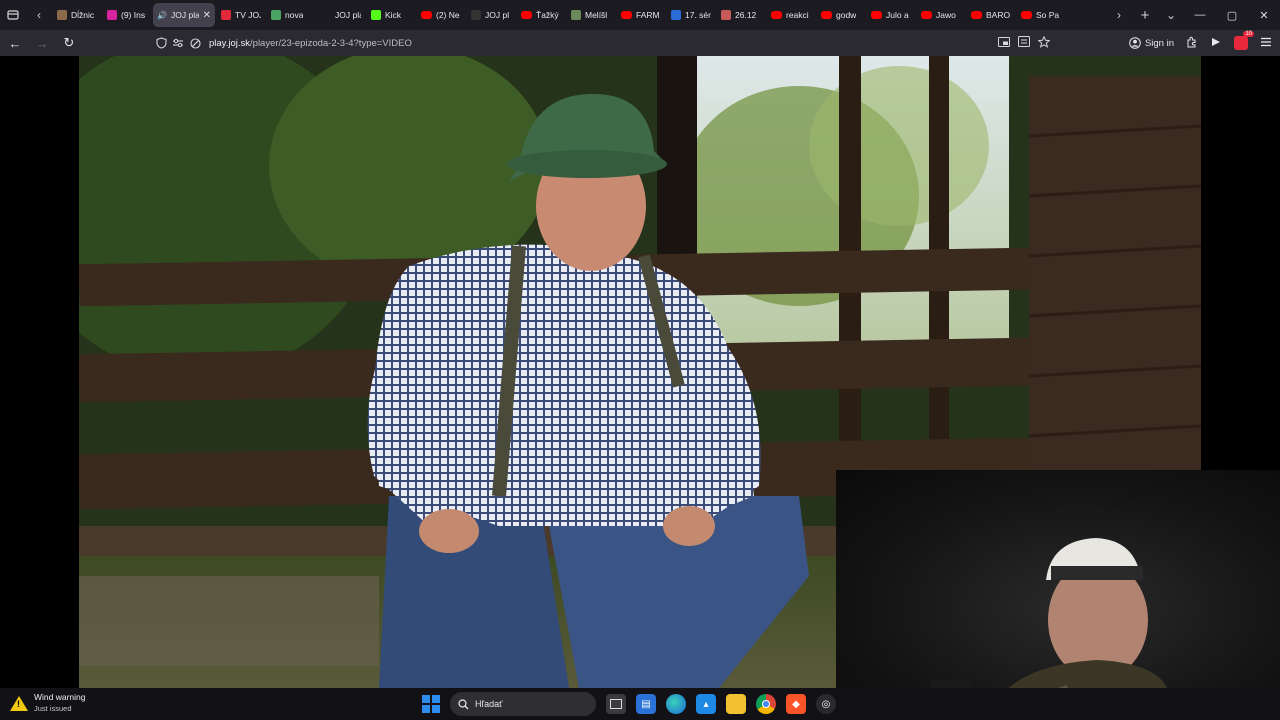 This screenshot has height=720, width=1280. Describe the element at coordinates (230, 43) in the screenshot. I see `url-domain: play.joj.sk` at that location.